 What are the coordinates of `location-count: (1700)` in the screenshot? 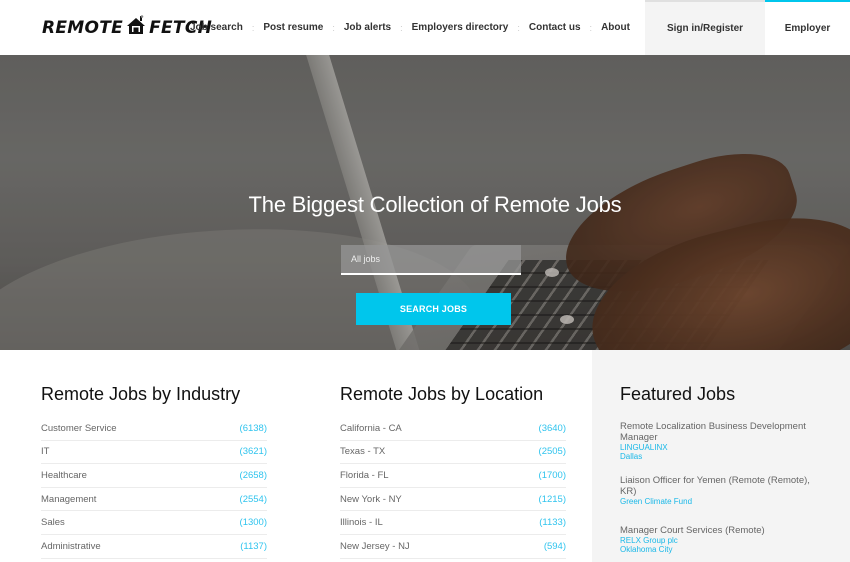 It's located at (552, 475).